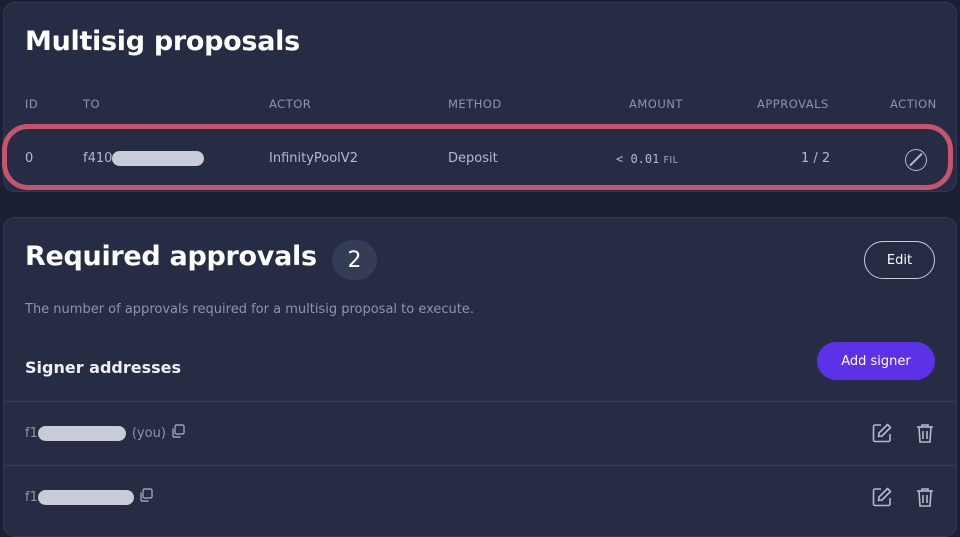 Image resolution: width=960 pixels, height=537 pixels. Describe the element at coordinates (656, 104) in the screenshot. I see `column-header-amount: AMOUNT` at that location.